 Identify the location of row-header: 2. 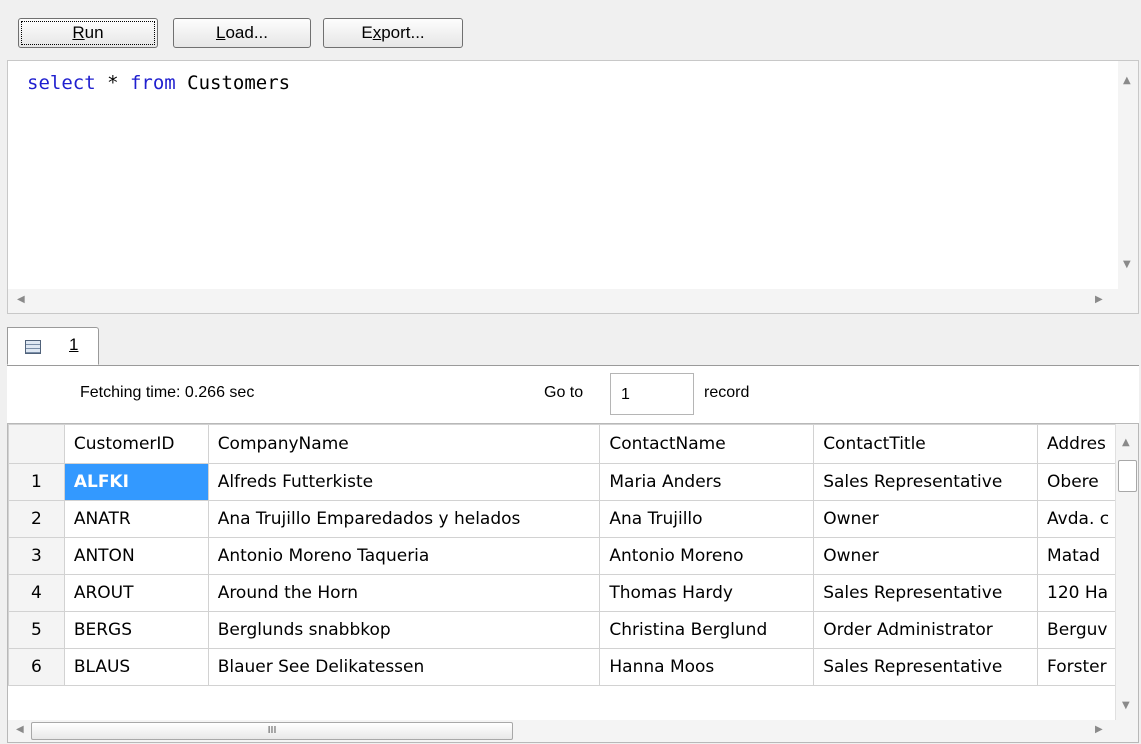
(36, 519).